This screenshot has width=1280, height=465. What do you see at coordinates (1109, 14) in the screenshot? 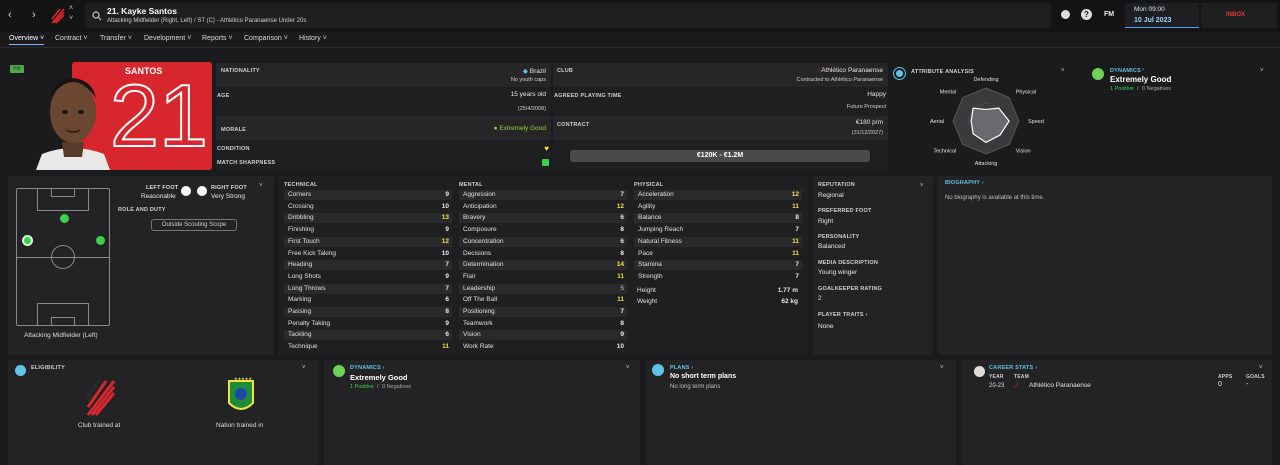
I see `fm-menu-button: FM` at bounding box center [1109, 14].